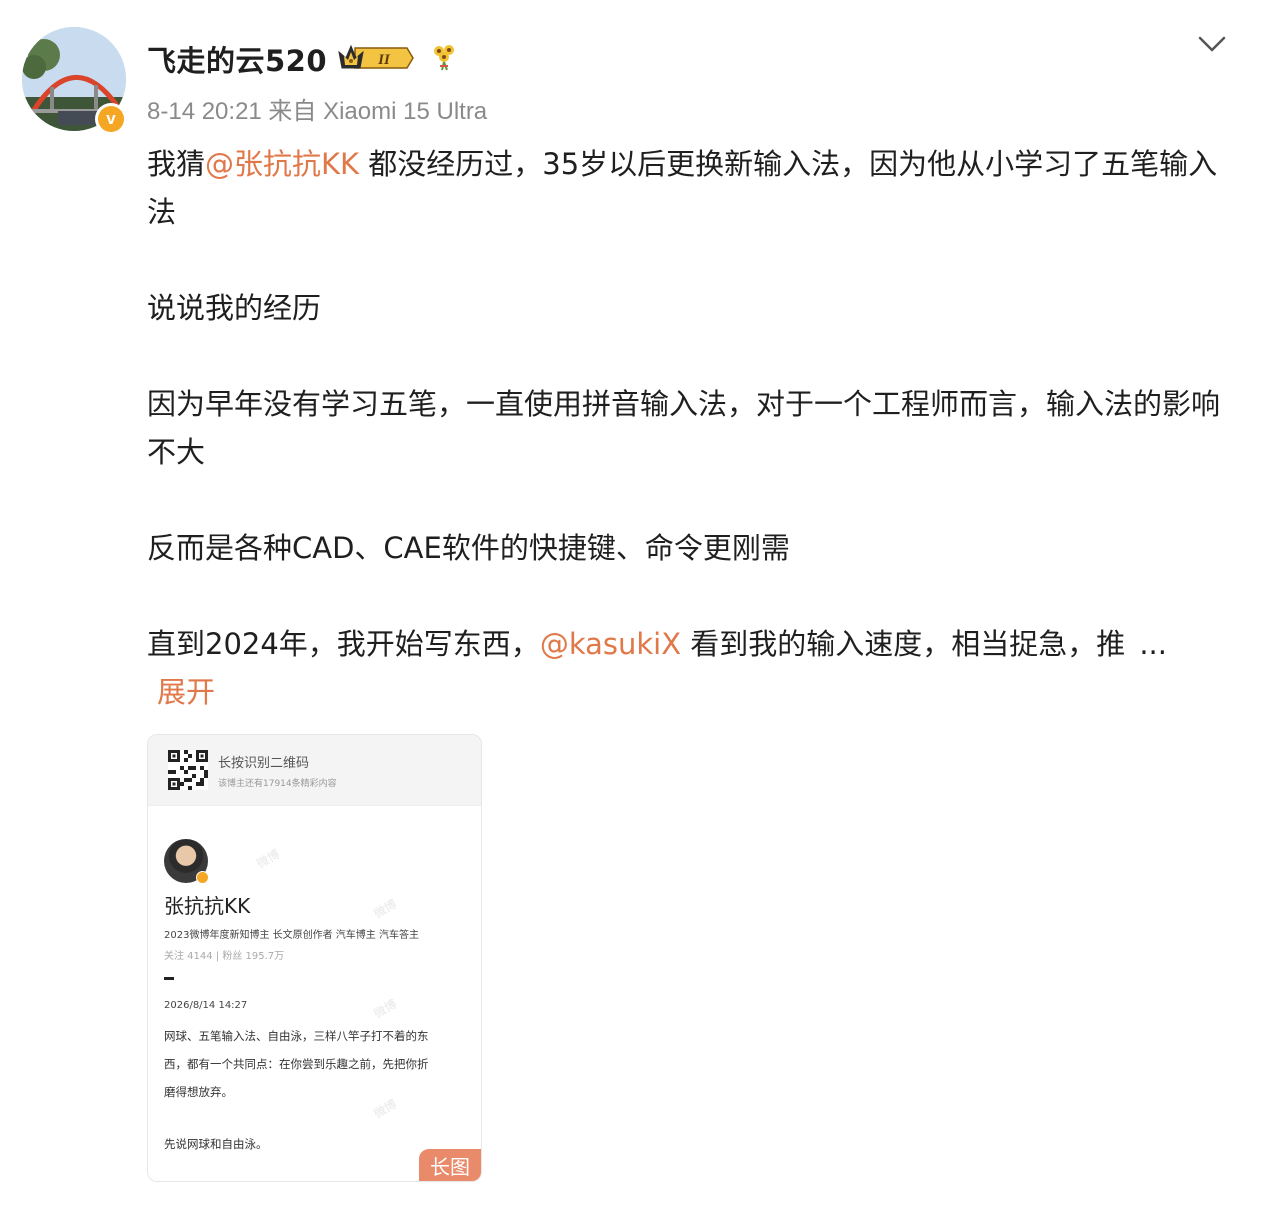  I want to click on mention-link: @kasukiX, so click(610, 644).